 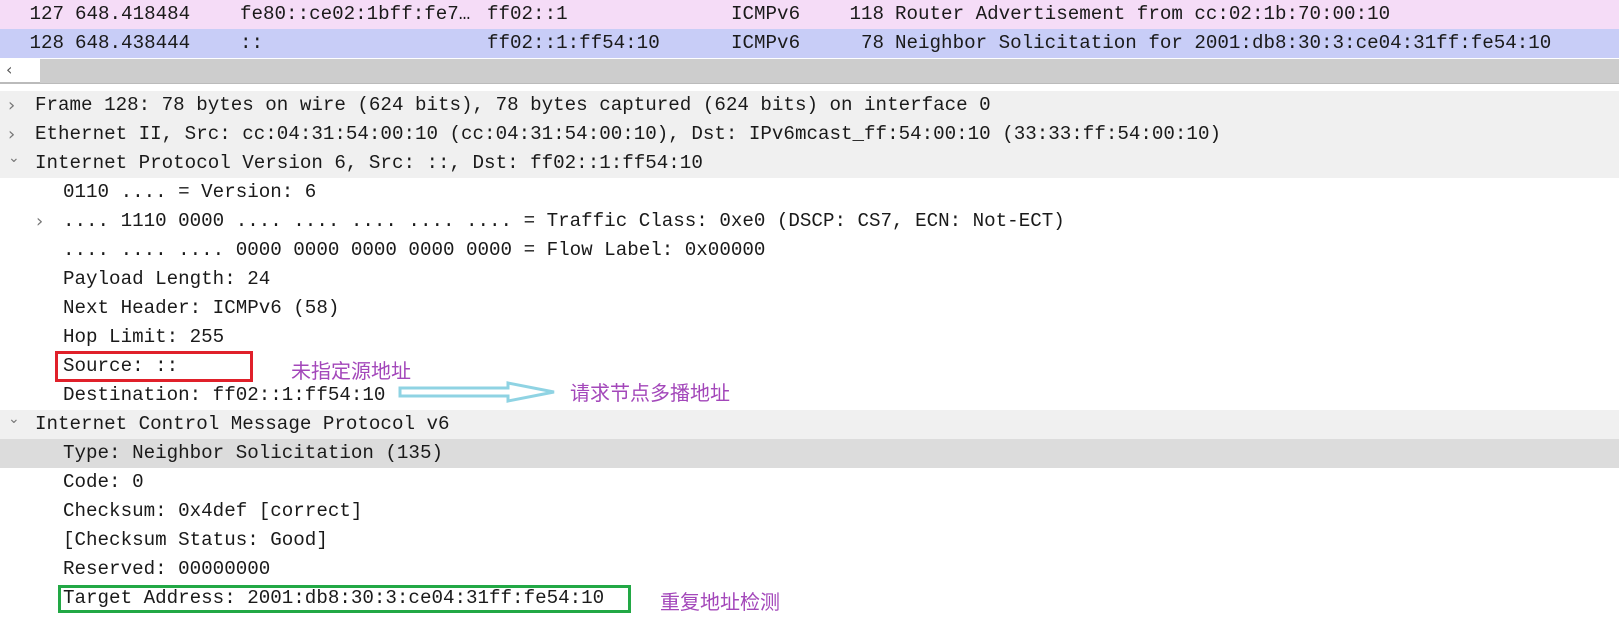 I want to click on packet-length: 118, so click(x=866, y=14).